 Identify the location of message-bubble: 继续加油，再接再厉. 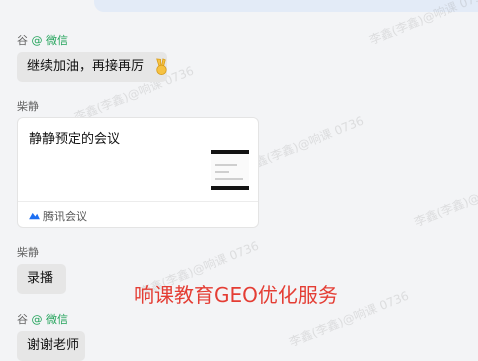
(92, 67).